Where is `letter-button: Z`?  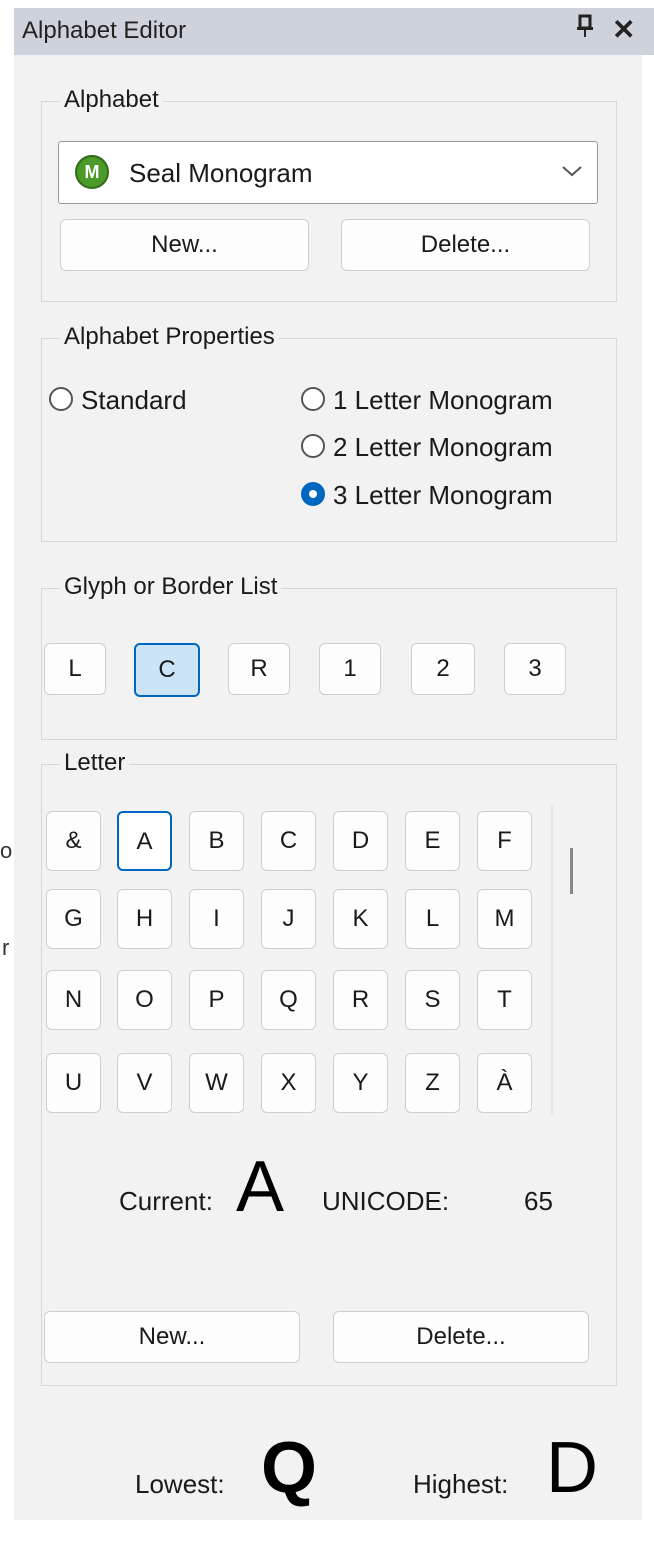
letter-button: Z is located at coordinates (432, 1083).